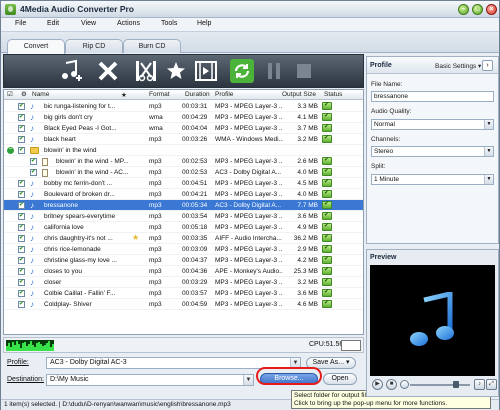 The height and width of the screenshot is (410, 500). Describe the element at coordinates (10, 94) in the screenshot. I see `select-all-checkbox-icon: ☑` at that location.